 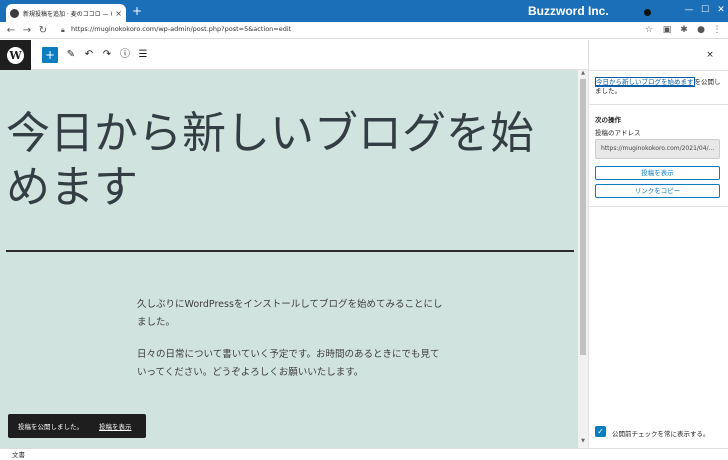 What do you see at coordinates (14, 13) in the screenshot?
I see `wordpress-favicon-icon` at bounding box center [14, 13].